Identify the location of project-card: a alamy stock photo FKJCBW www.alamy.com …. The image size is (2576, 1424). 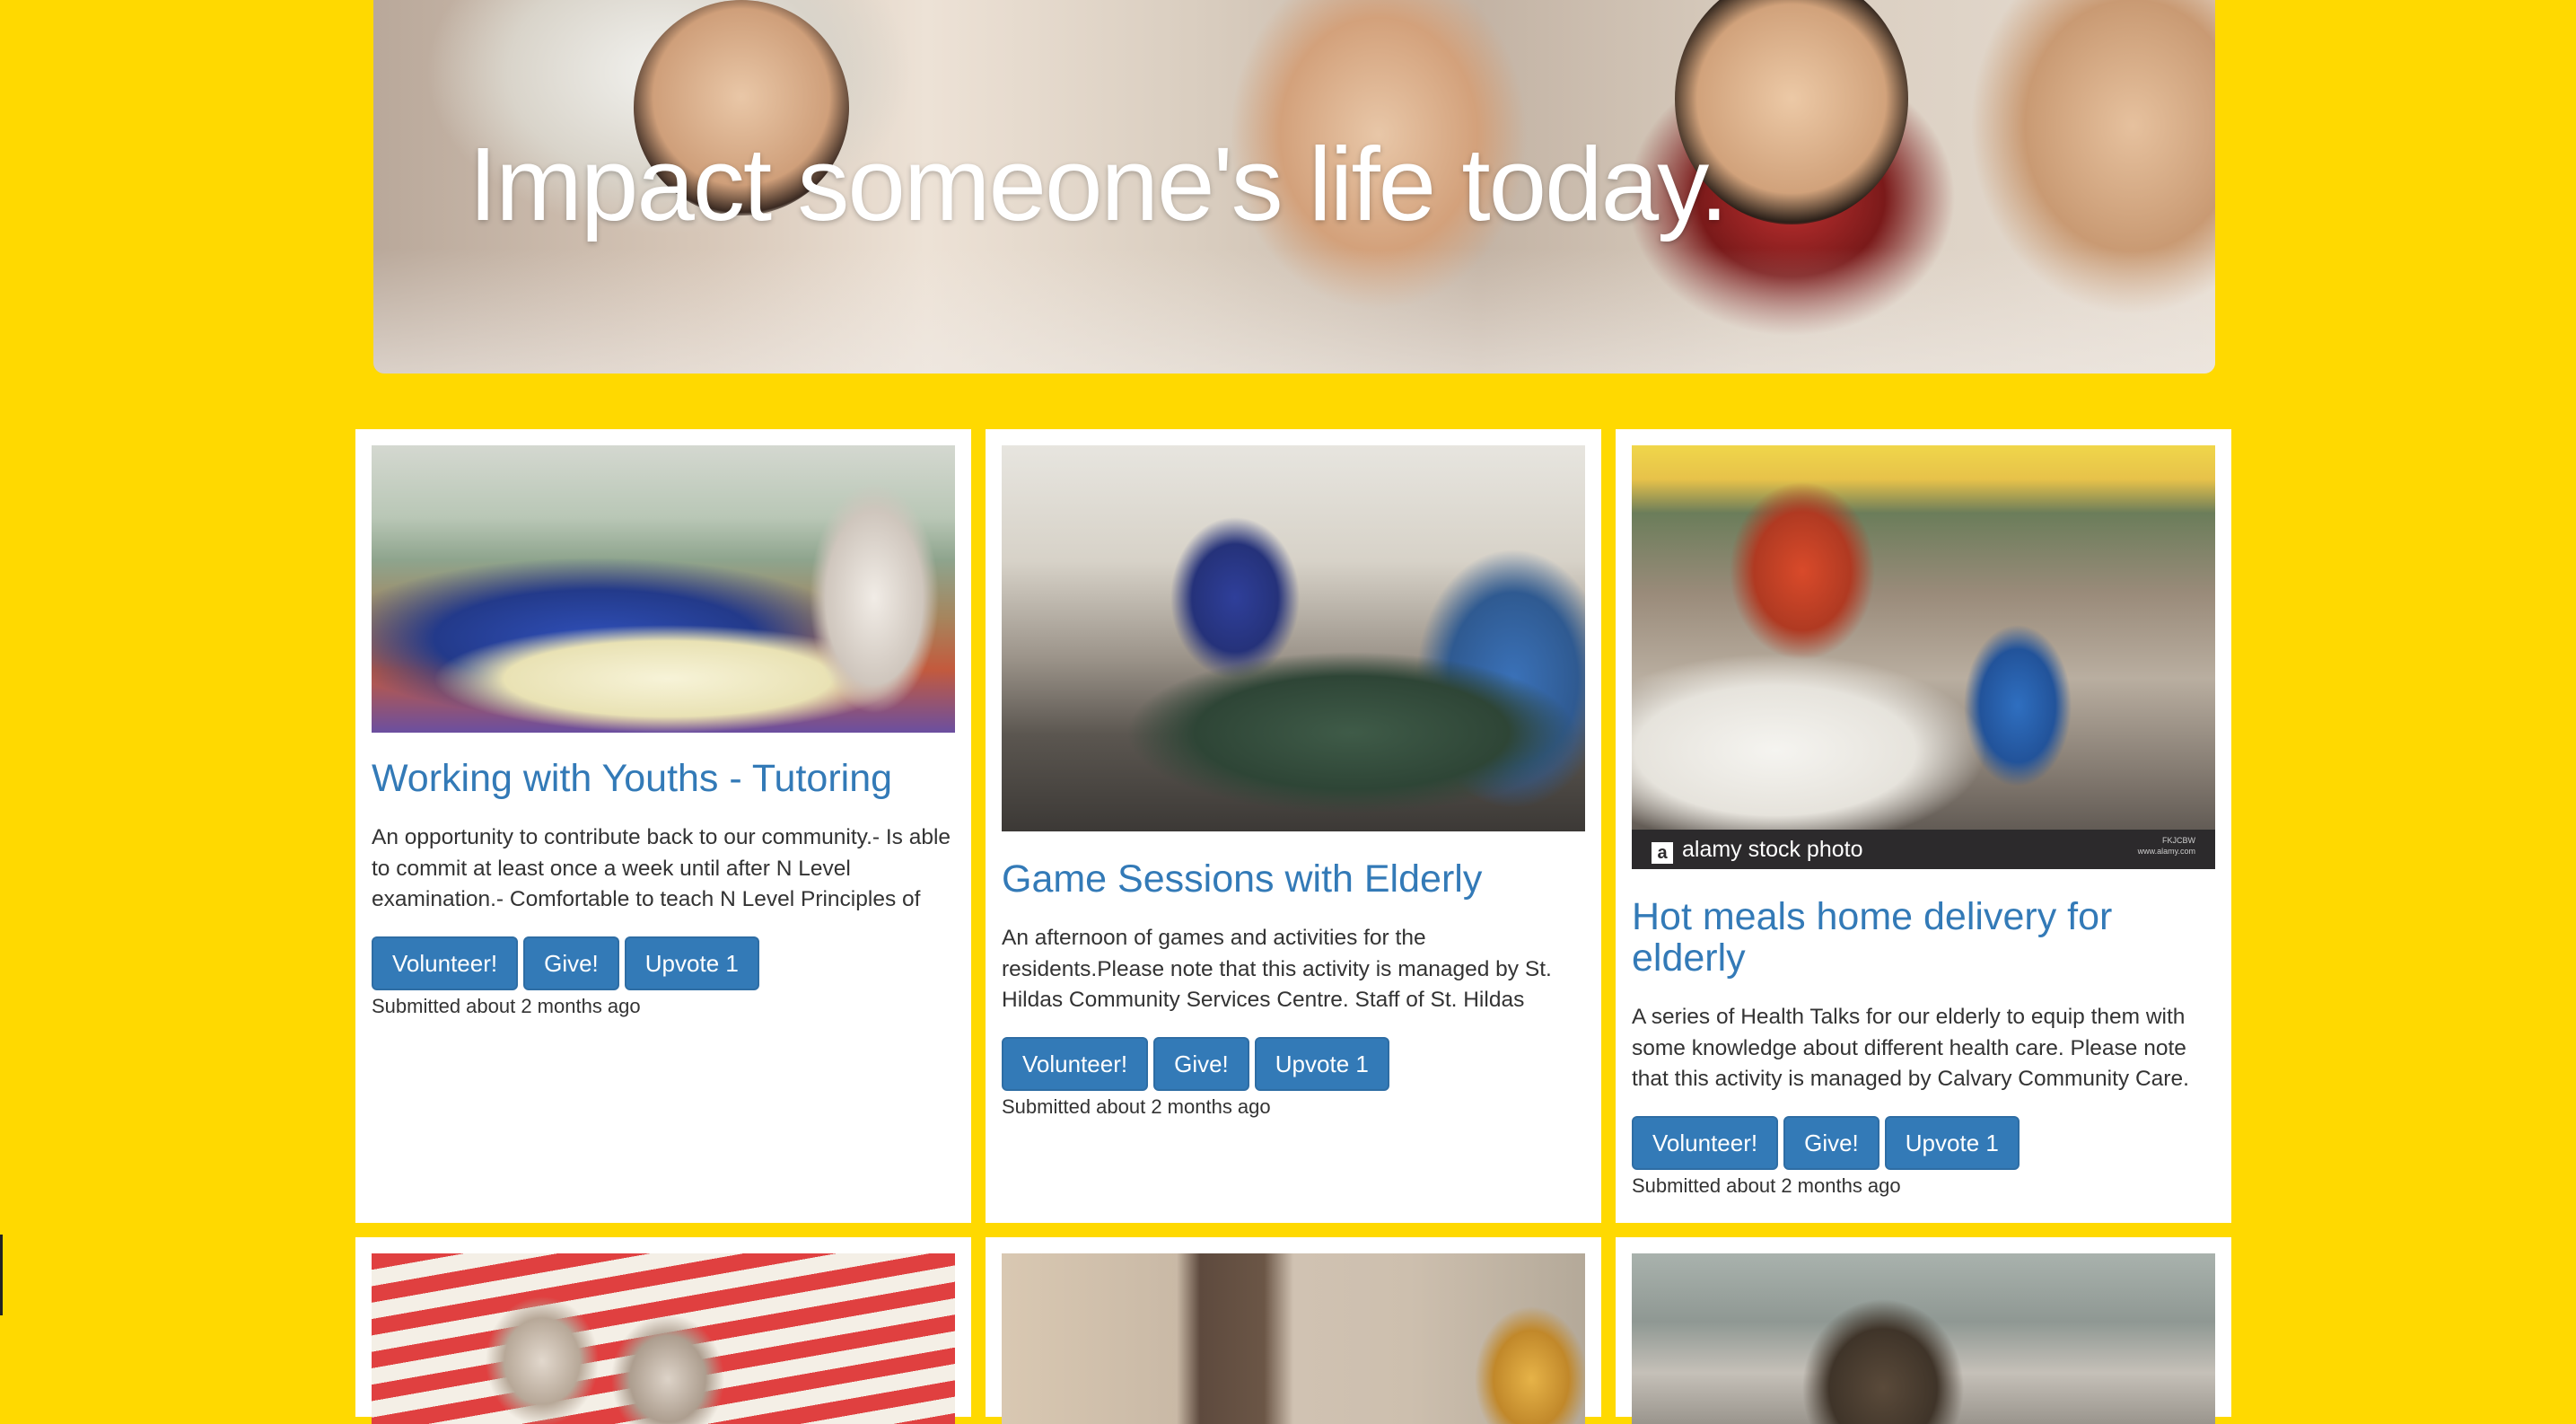
(1923, 826).